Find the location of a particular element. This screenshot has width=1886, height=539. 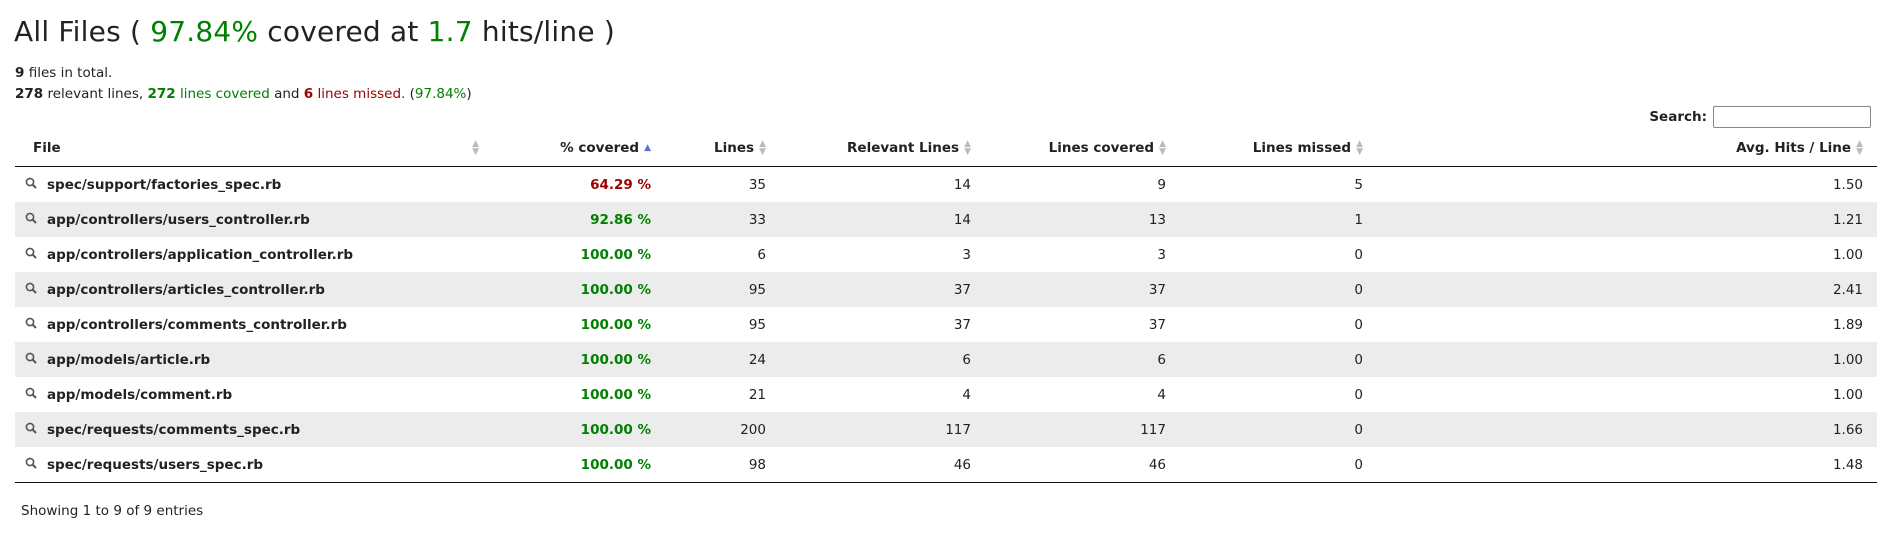

avg-hits-cell: 1.48 is located at coordinates (1627, 465).